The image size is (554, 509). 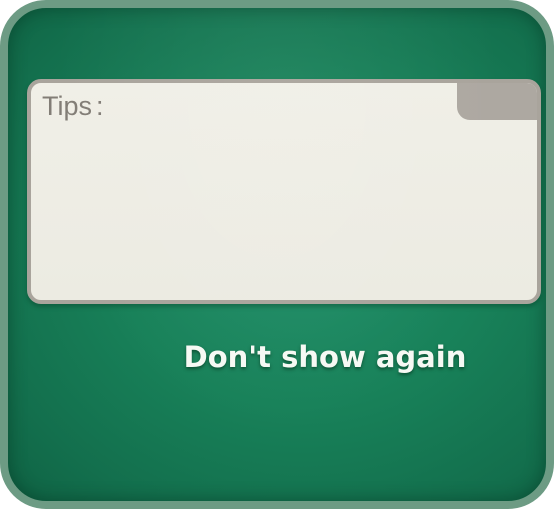 I want to click on tips-heading-text: Tips, so click(x=67, y=106).